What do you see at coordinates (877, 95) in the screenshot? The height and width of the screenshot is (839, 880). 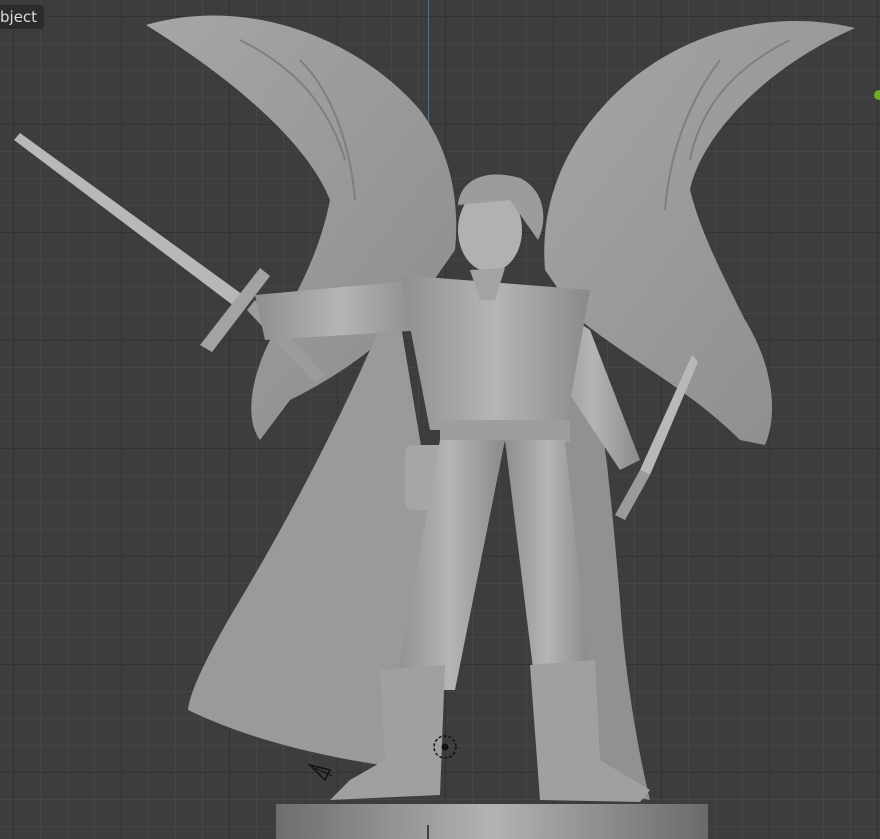 I see `light-gizmo-icon` at bounding box center [877, 95].